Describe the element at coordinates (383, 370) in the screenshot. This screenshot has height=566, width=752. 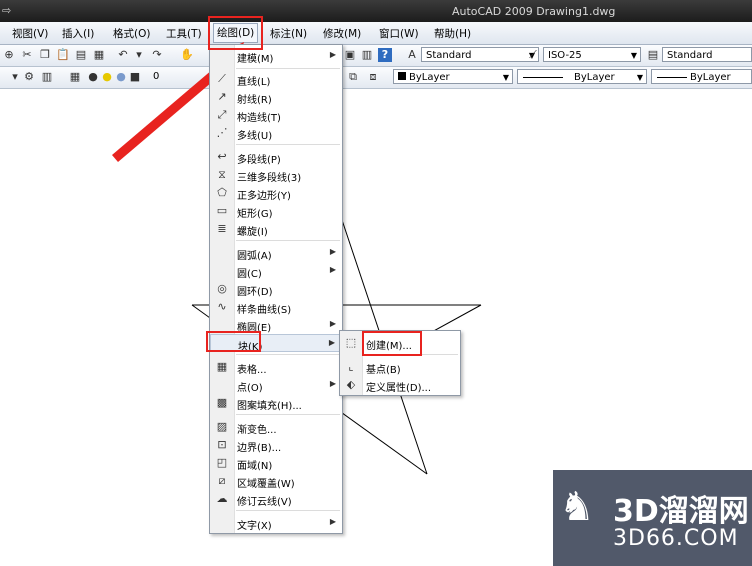
I see `menu-item-label: 基点(B)` at that location.